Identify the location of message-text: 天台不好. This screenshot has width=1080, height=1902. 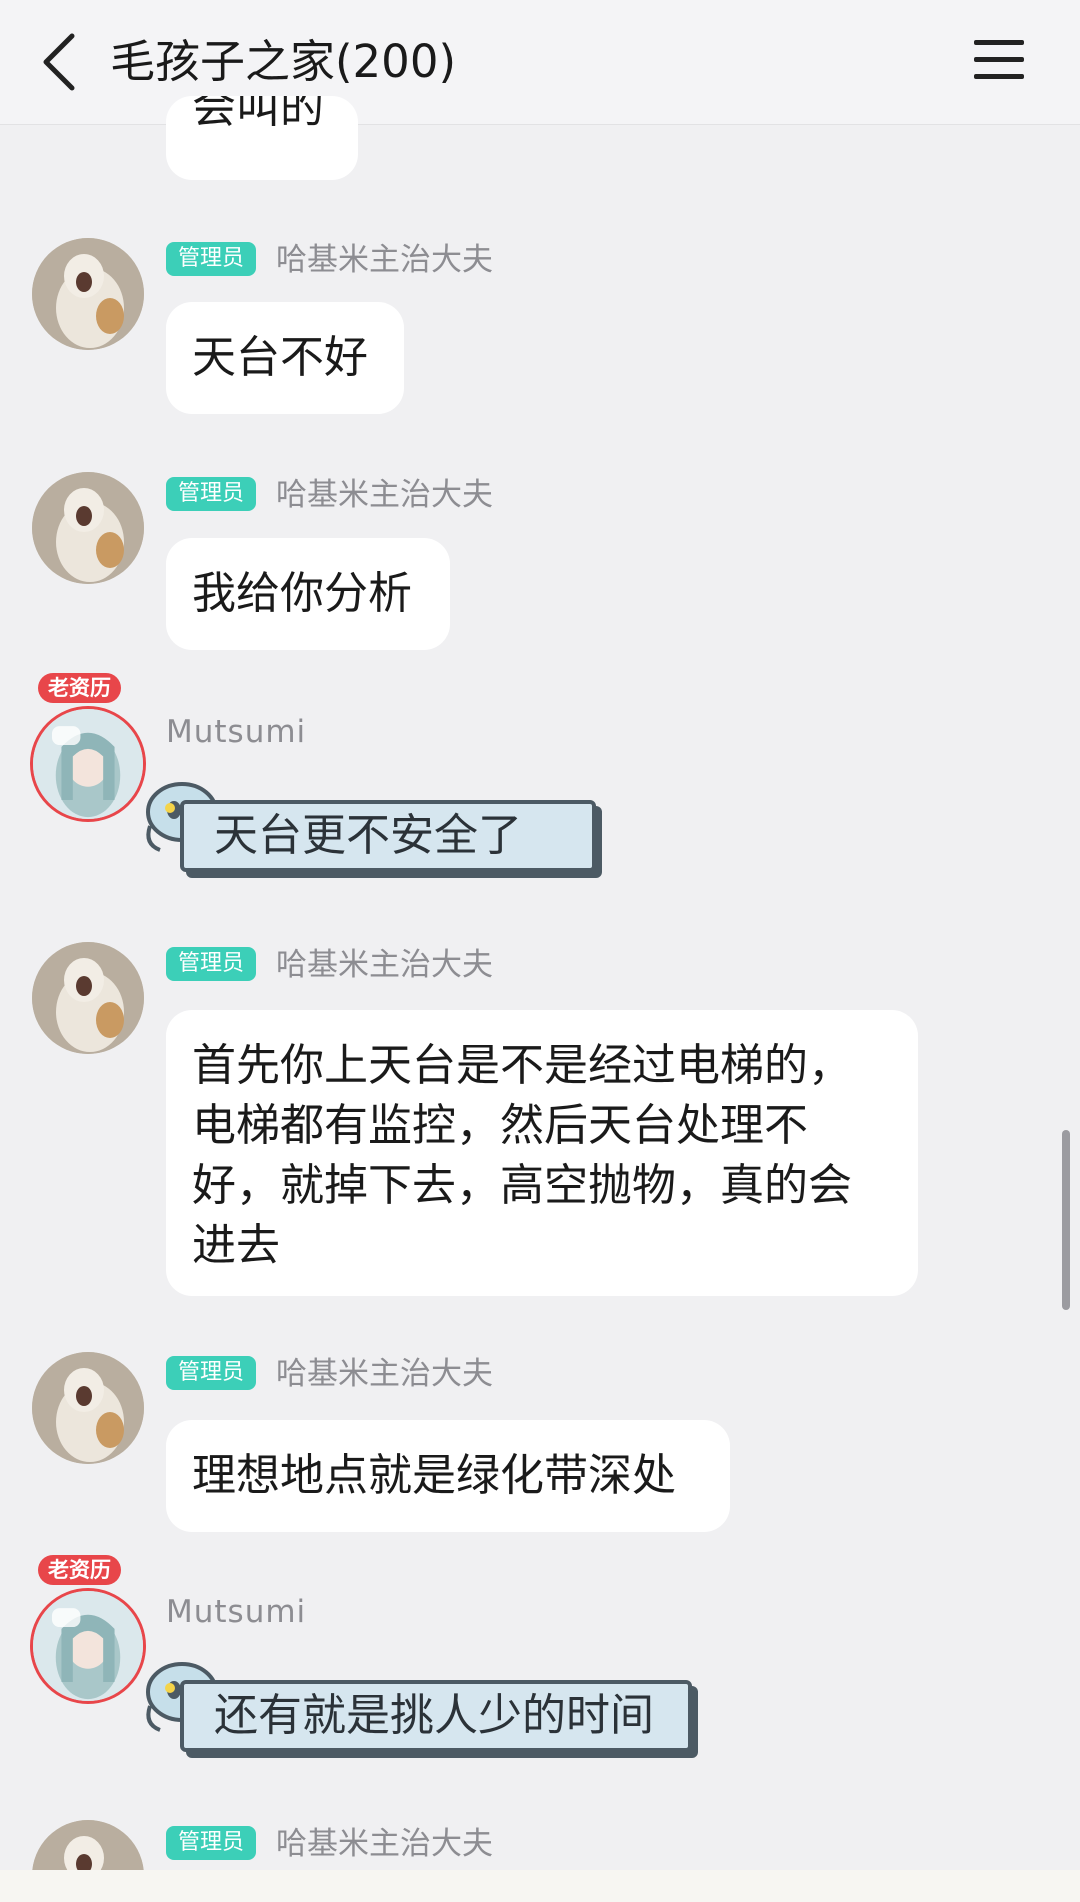
(280, 357).